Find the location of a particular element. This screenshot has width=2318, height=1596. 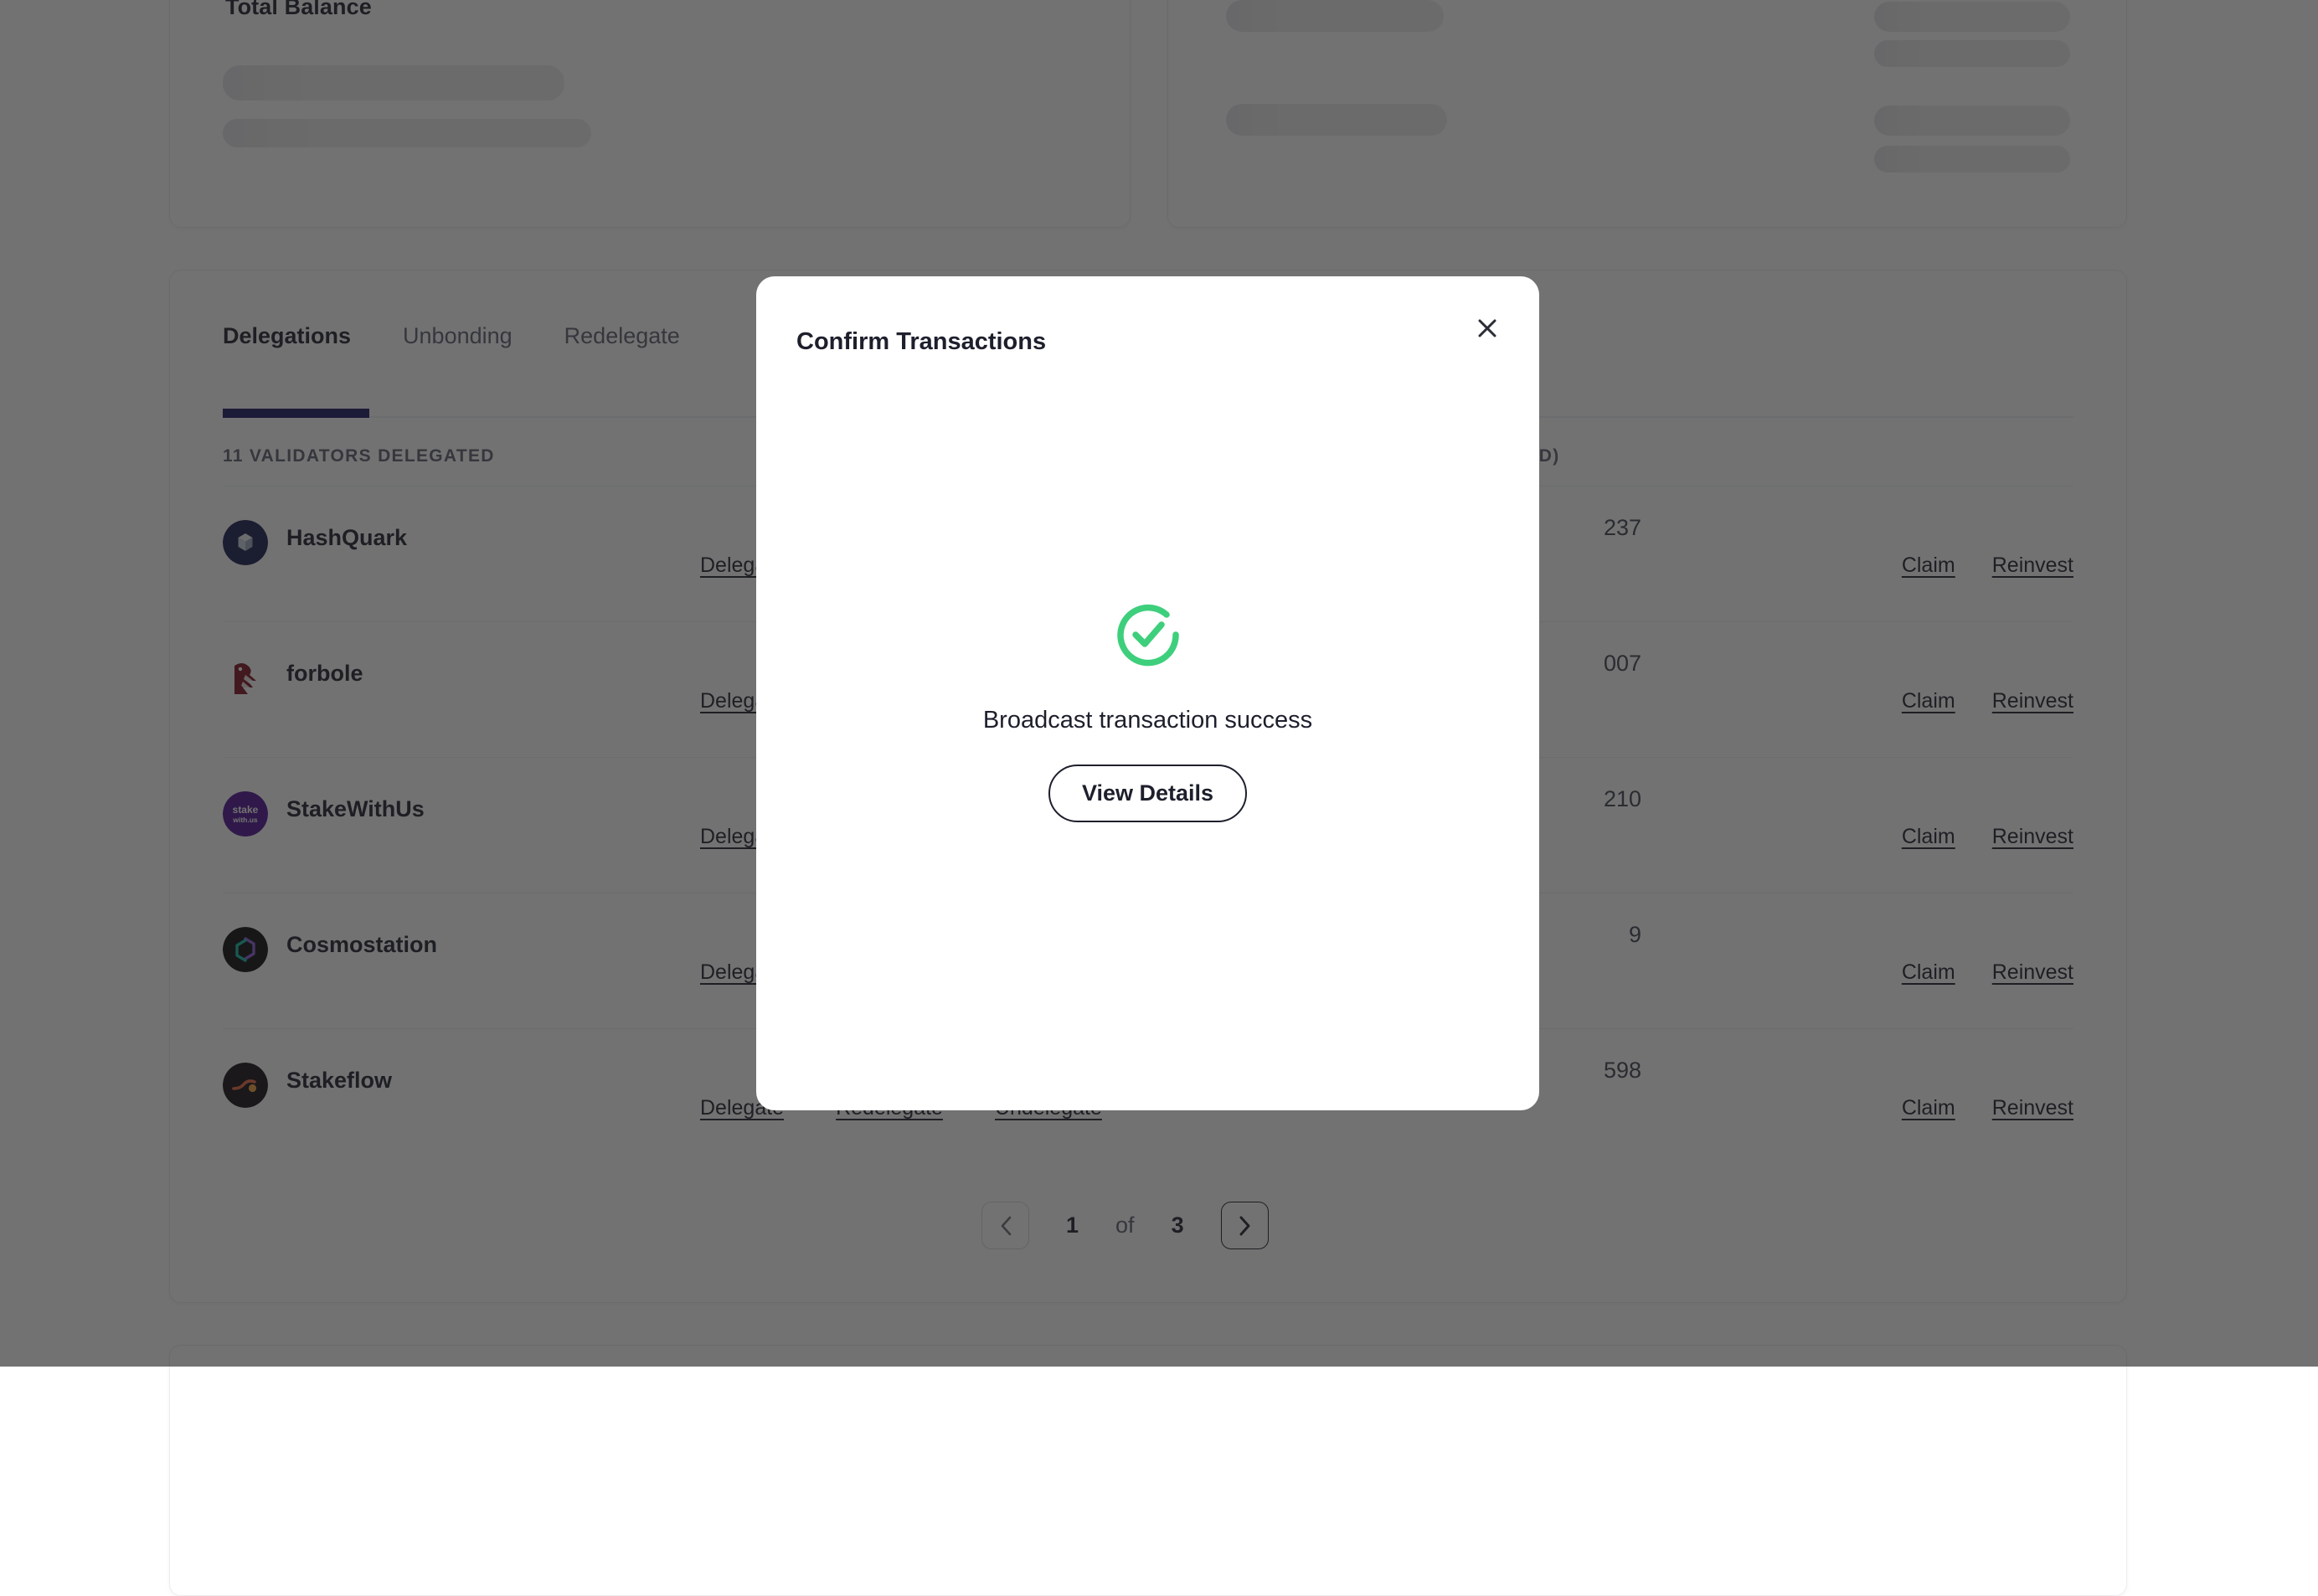

modal-status-text: Broadcast transaction success is located at coordinates (1147, 720).